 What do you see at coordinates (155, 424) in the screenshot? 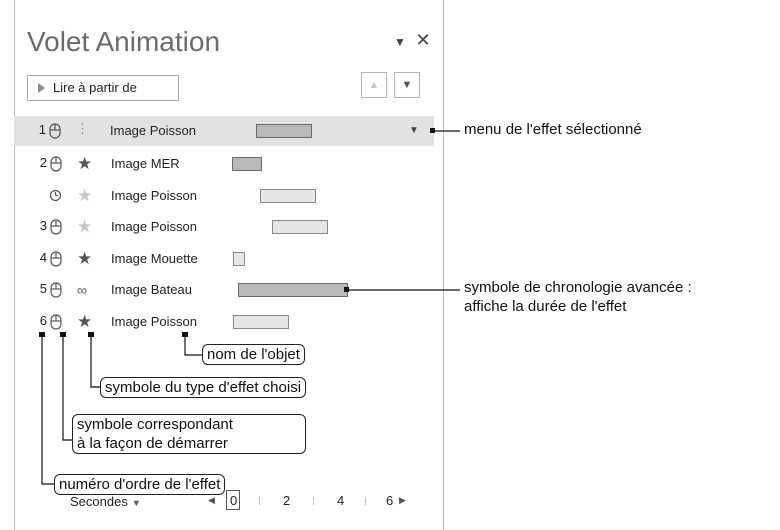
I see `callout-line: symbole correspondant` at bounding box center [155, 424].